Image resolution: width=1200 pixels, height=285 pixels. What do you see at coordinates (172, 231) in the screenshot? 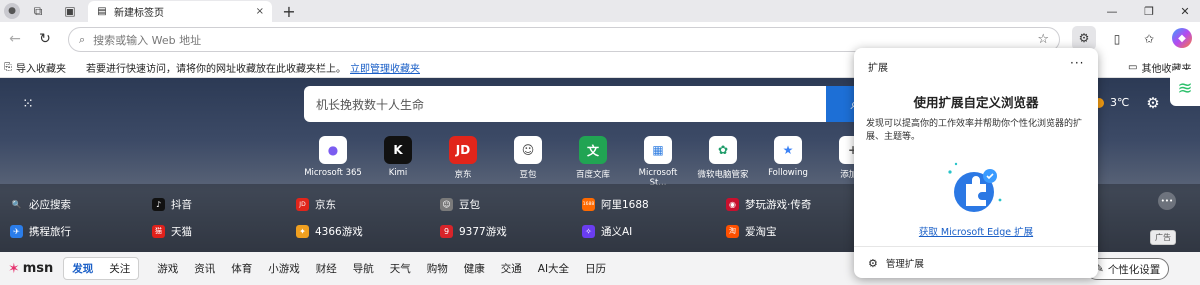
I see `quick-link: 猫天猫` at bounding box center [172, 231].